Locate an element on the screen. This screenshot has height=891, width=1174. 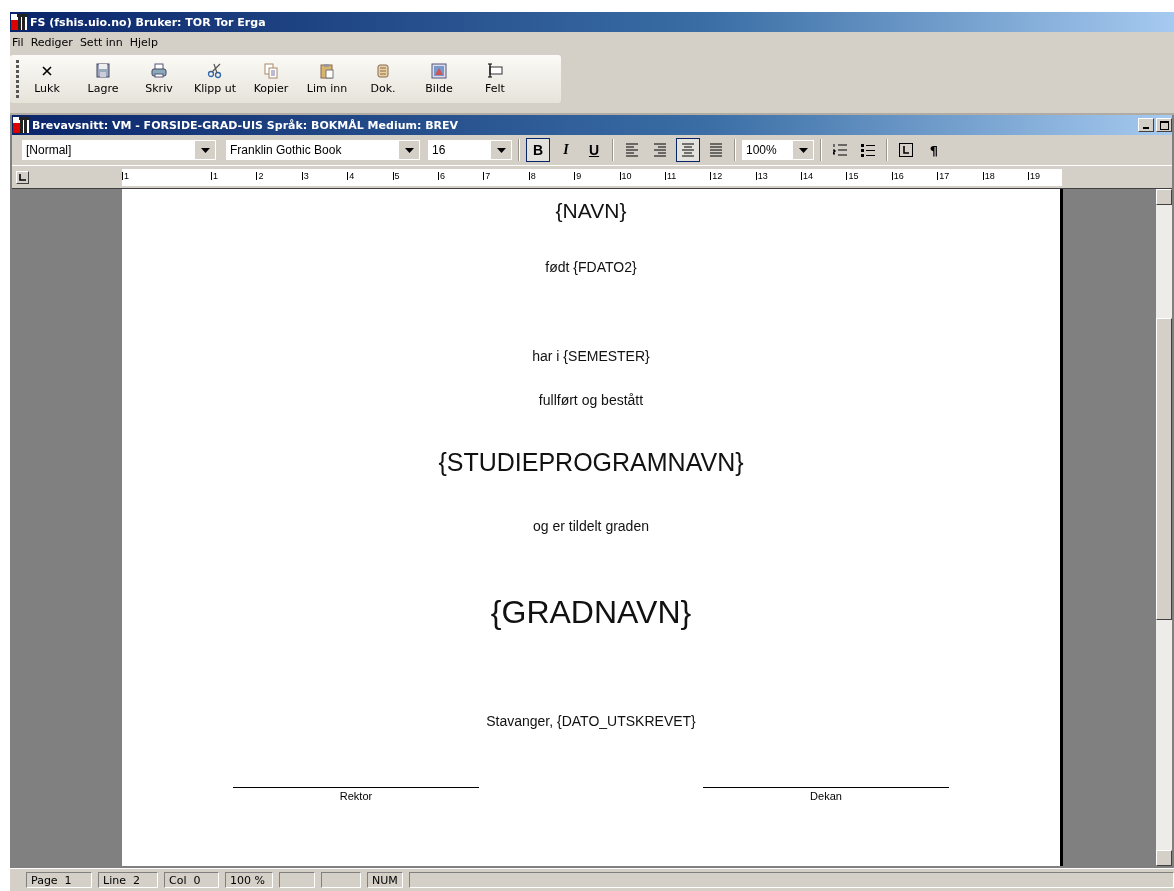
signature-label: Dekan is located at coordinates (826, 796).